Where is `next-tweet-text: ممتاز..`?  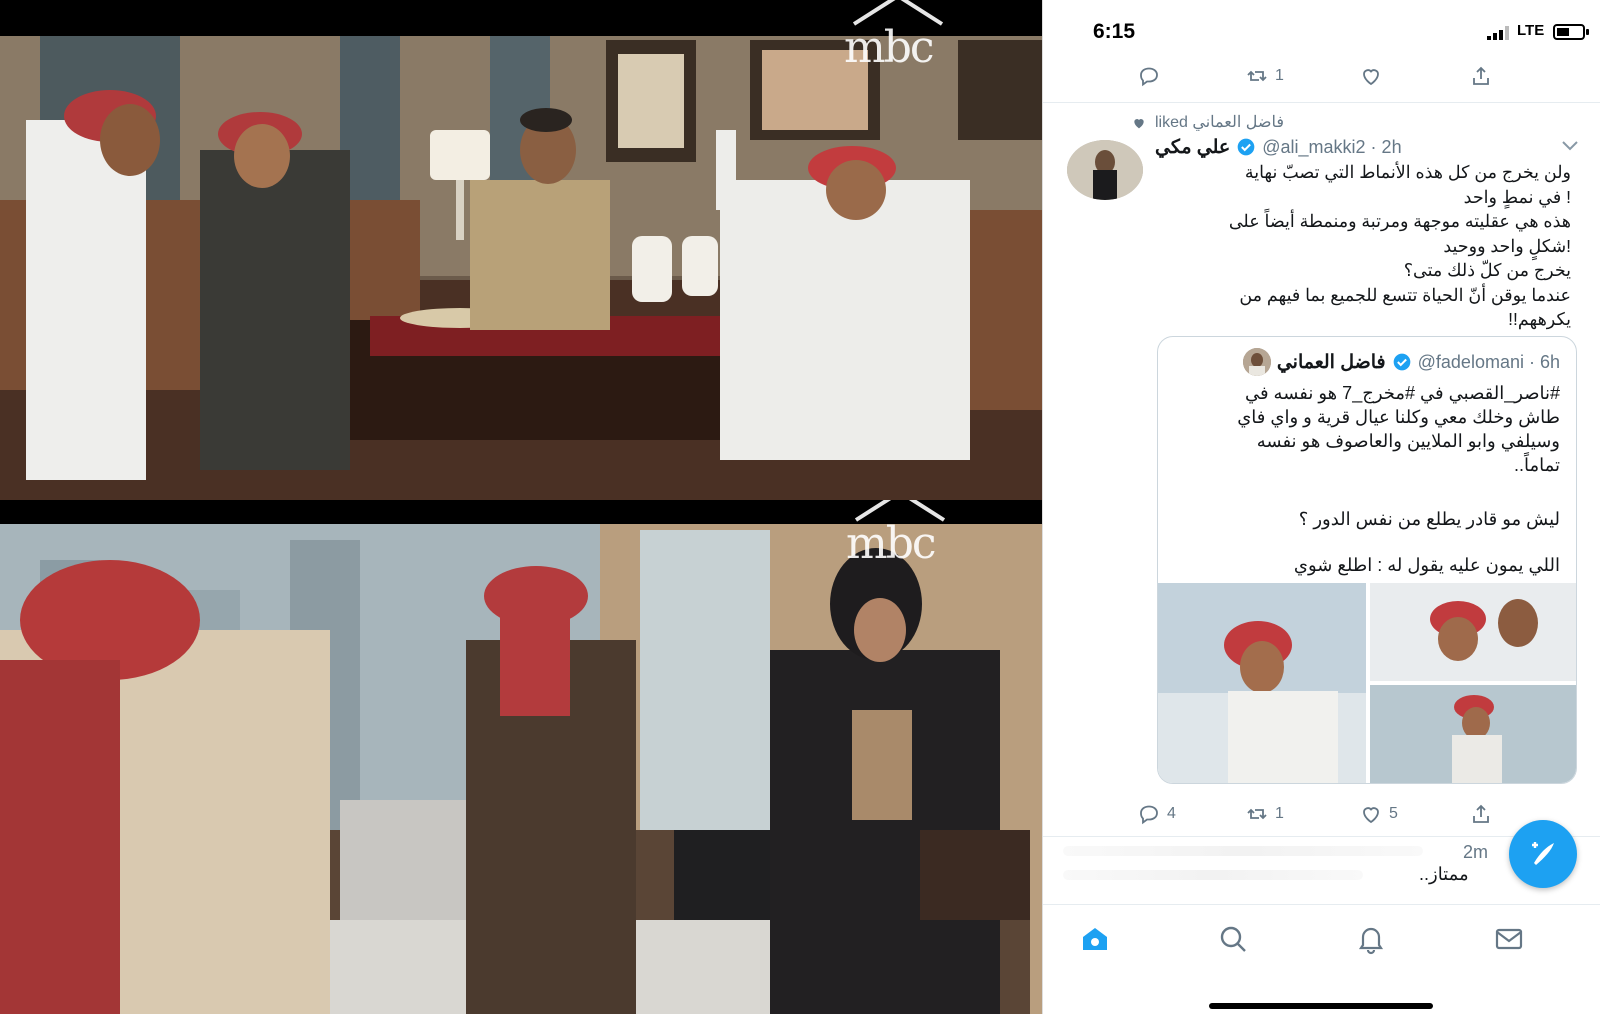
next-tweet-text: ممتاز.. is located at coordinates (1444, 874).